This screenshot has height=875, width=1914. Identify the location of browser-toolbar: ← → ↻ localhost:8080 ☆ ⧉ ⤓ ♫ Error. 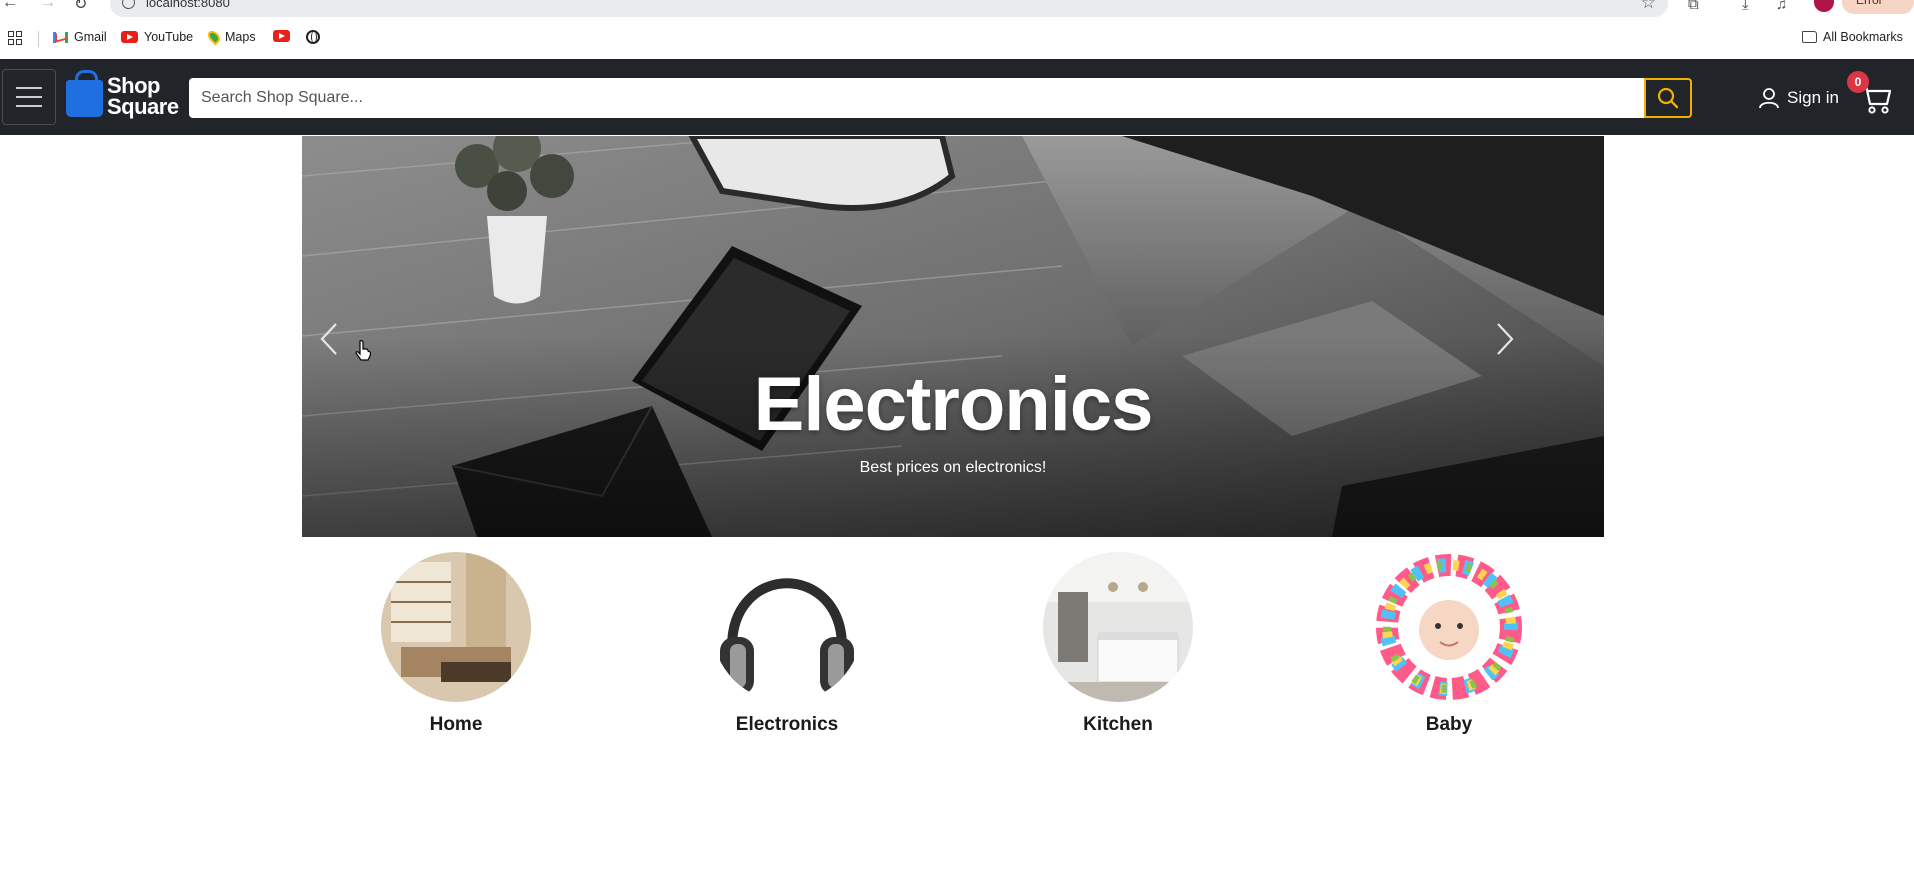
(957, 10).